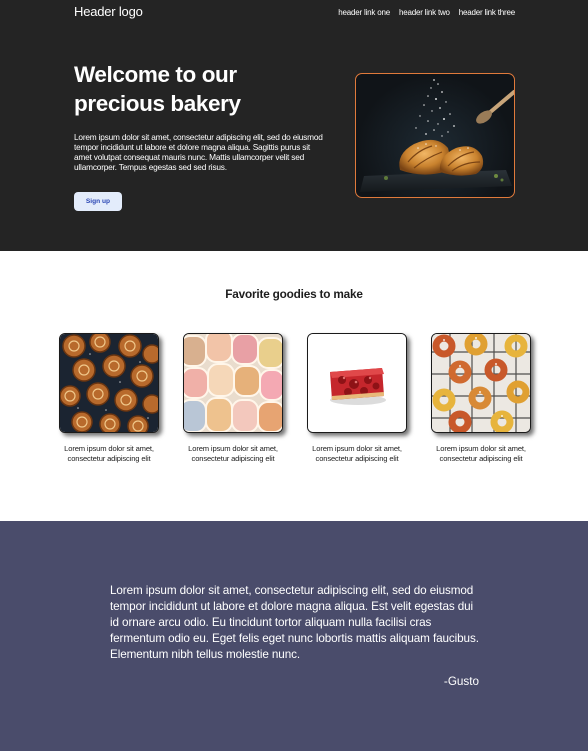 This screenshot has height=751, width=588. I want to click on header-link-three: header link three, so click(487, 12).